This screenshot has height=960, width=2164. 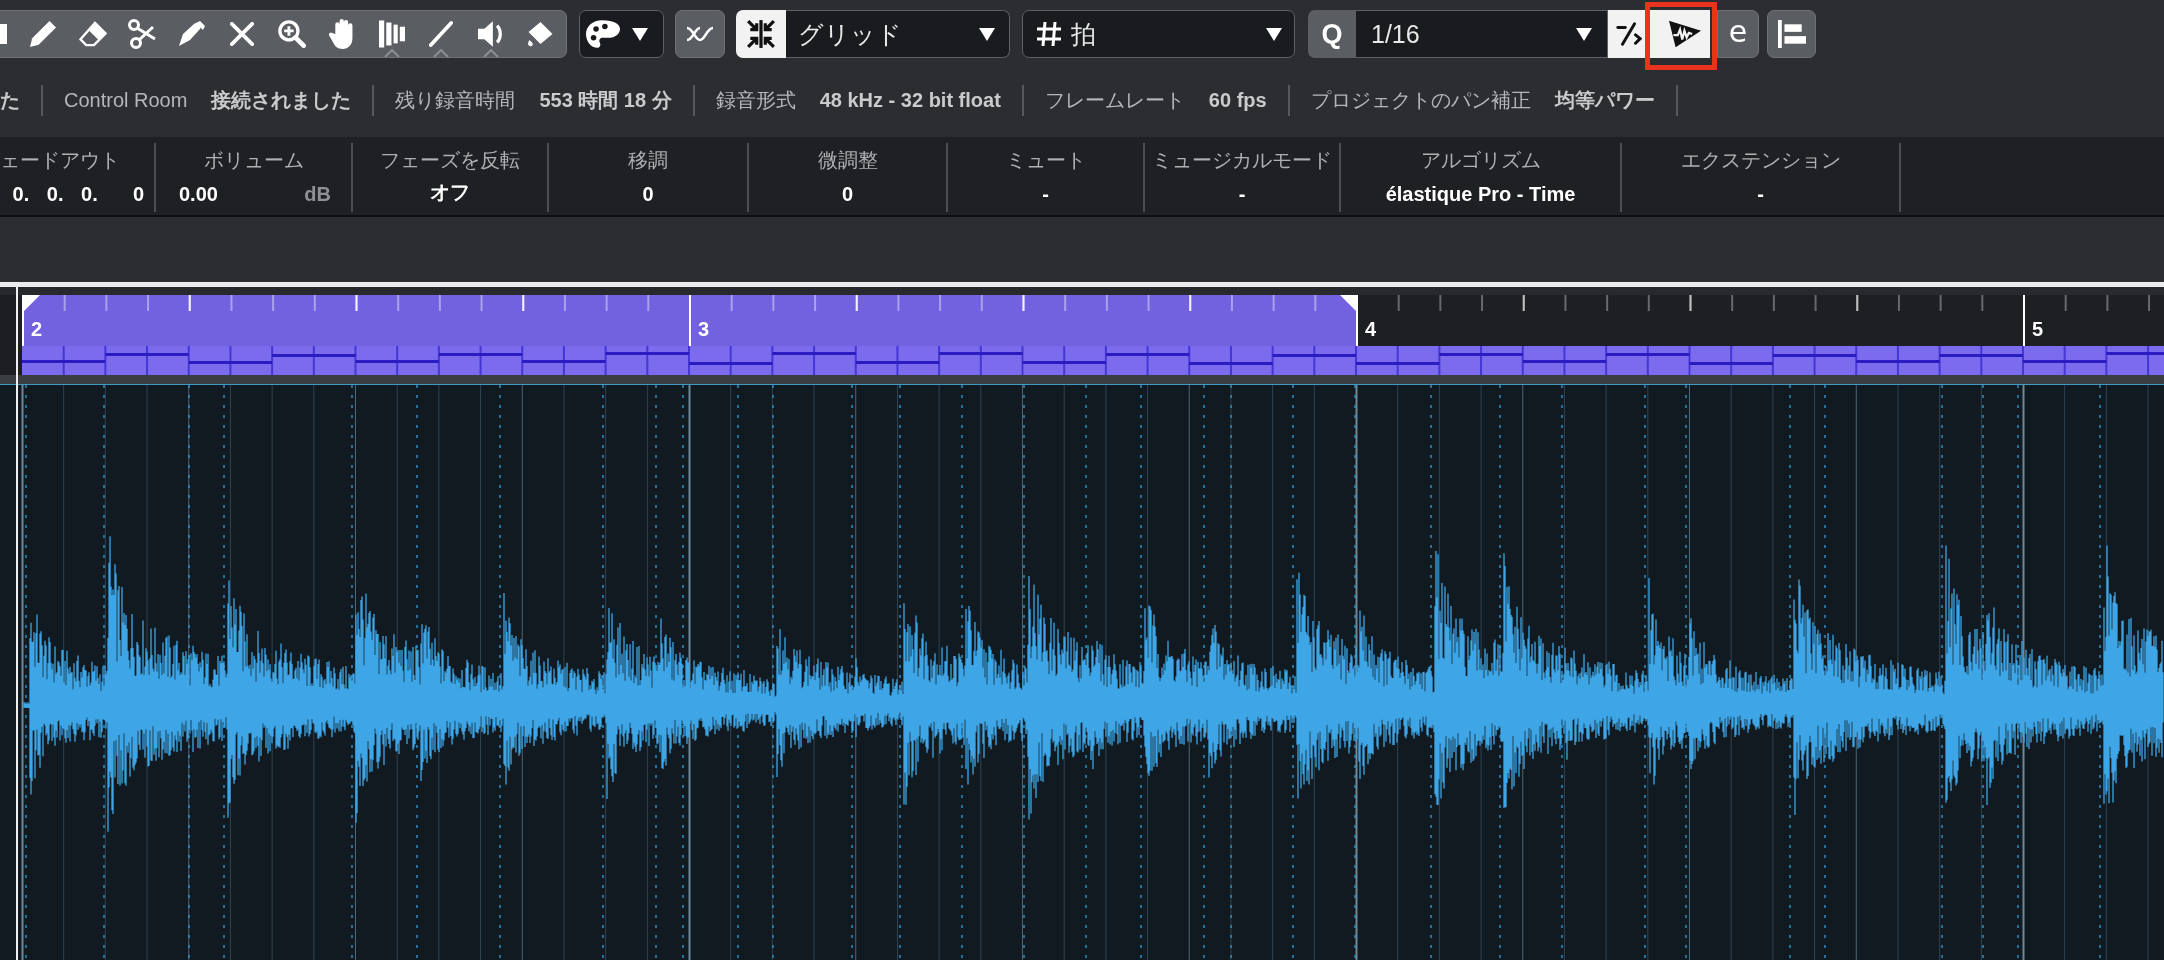 What do you see at coordinates (648, 160) in the screenshot?
I see `info-label: 移調` at bounding box center [648, 160].